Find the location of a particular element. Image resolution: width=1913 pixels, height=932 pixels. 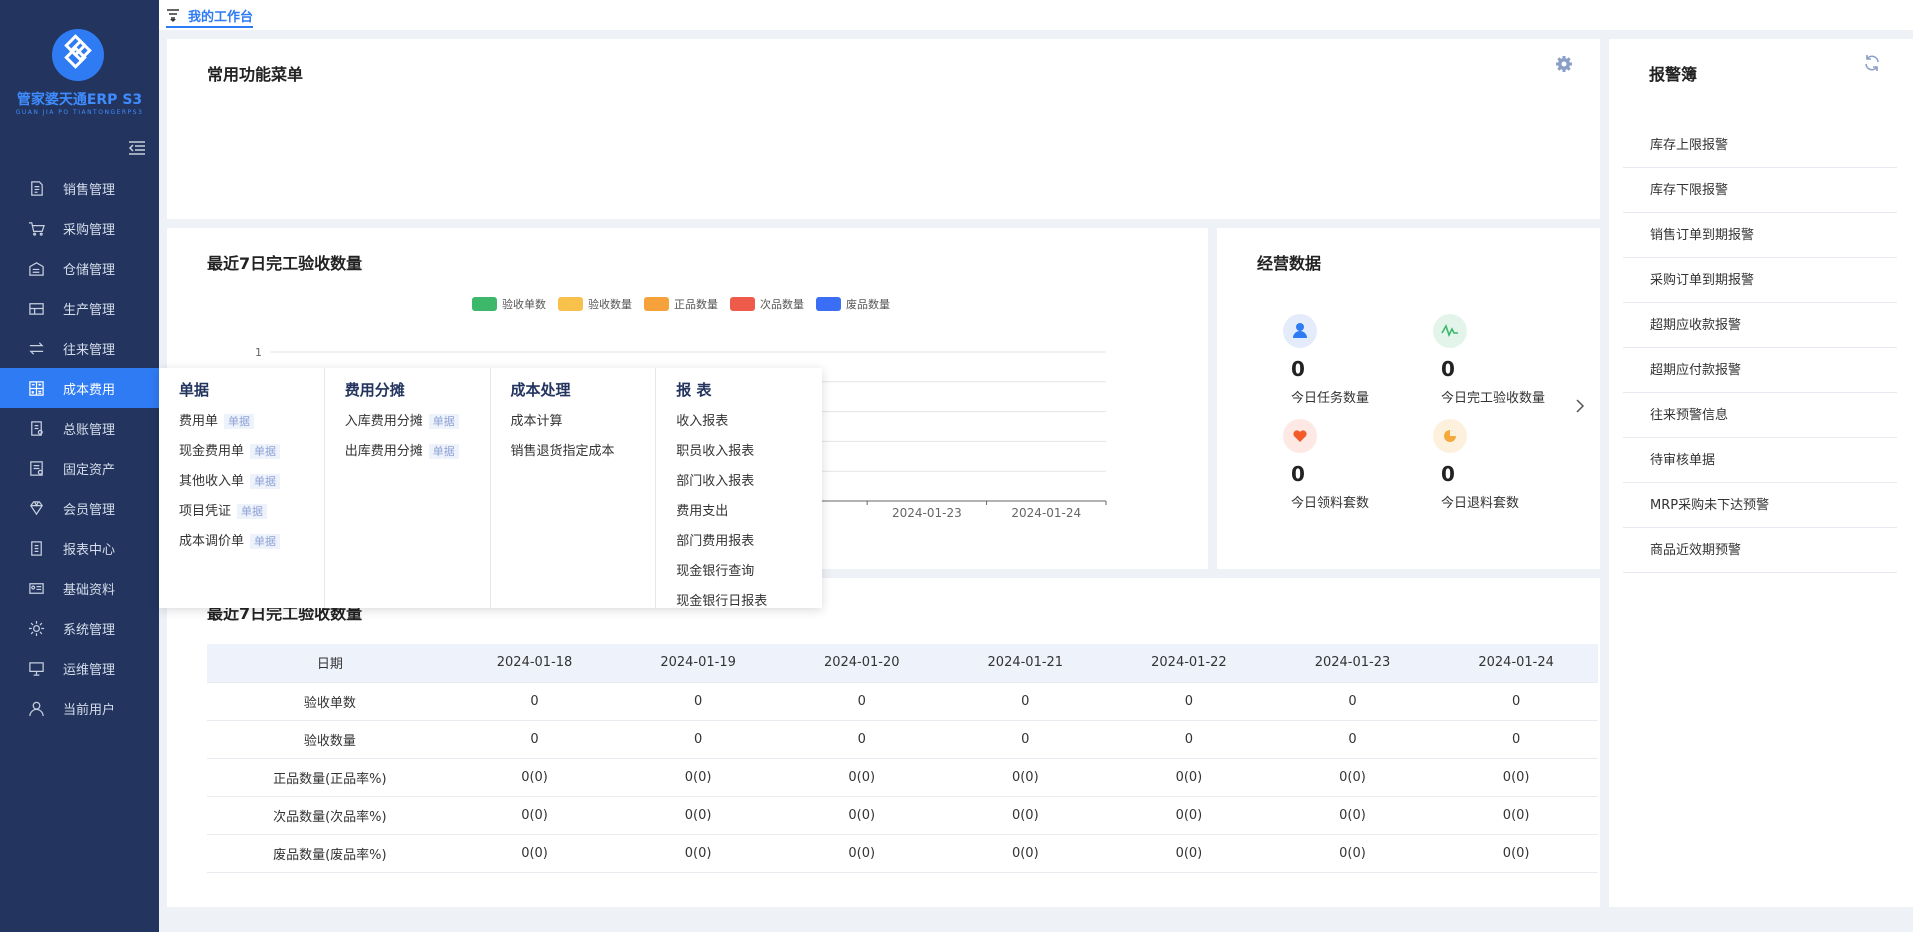

sidebar-item-2: 仓储管理 is located at coordinates (79, 268).